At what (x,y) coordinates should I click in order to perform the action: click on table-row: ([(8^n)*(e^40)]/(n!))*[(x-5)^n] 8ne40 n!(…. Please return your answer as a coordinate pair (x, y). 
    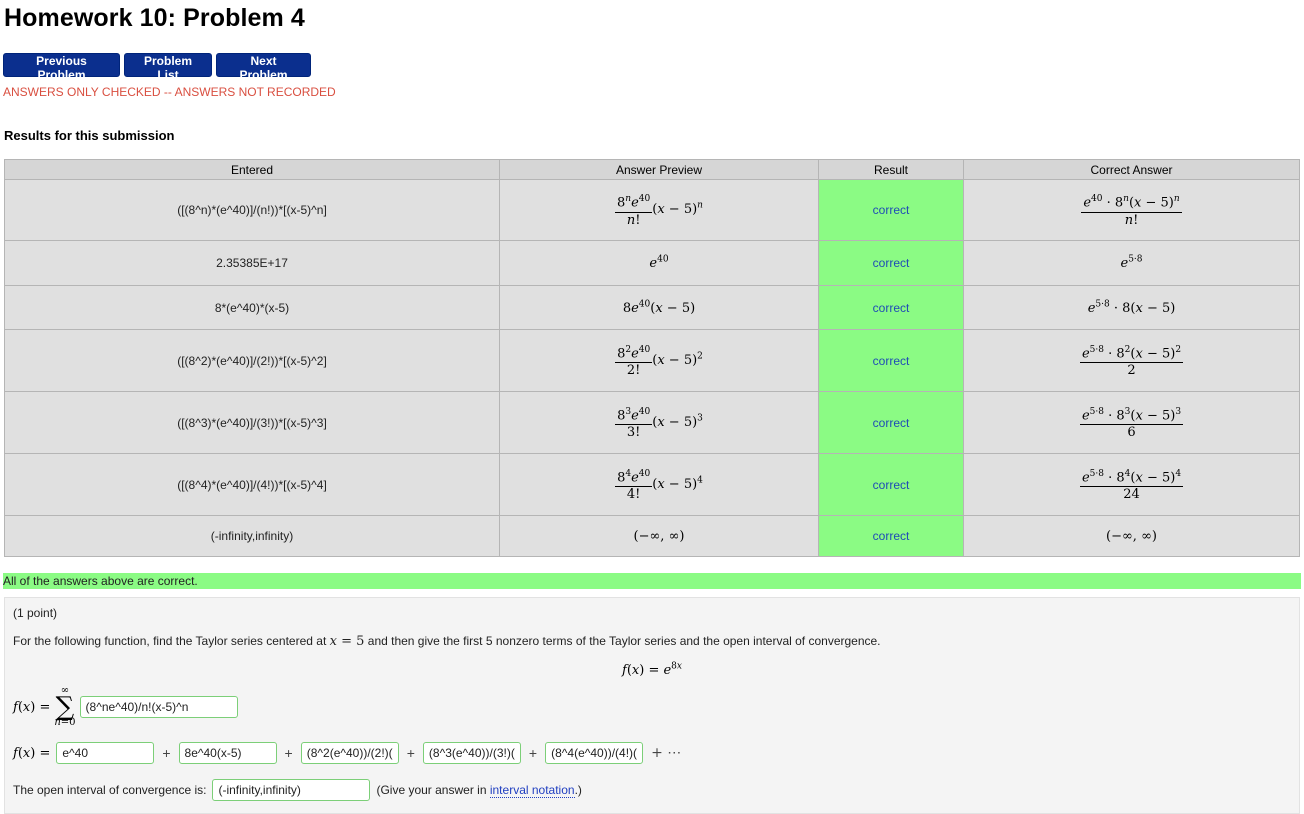
    Looking at the image, I should click on (652, 210).